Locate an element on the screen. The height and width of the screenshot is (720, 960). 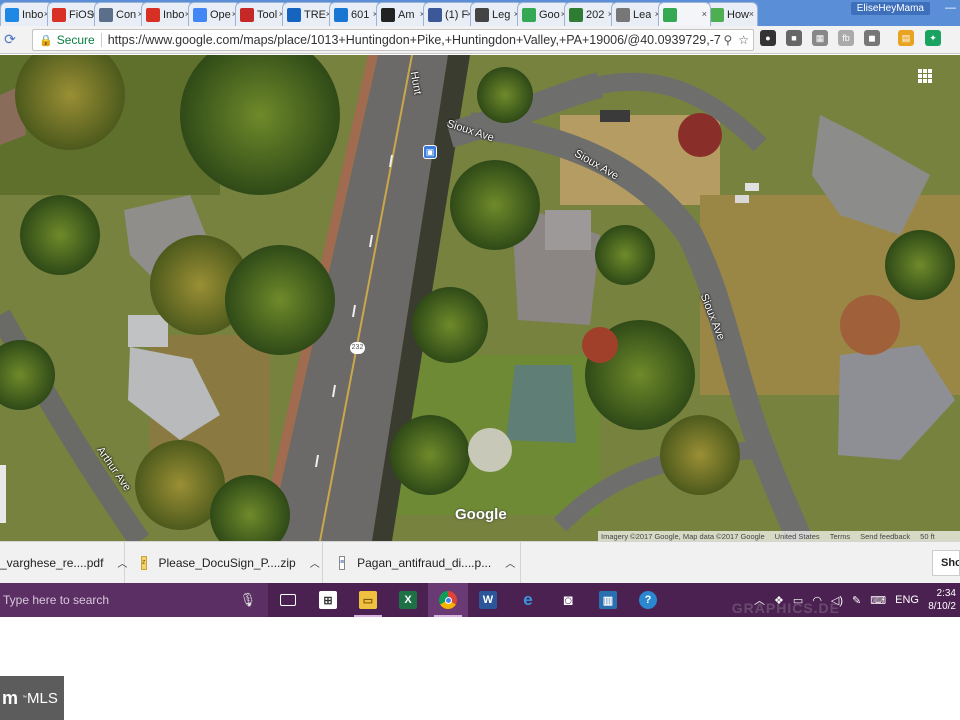
route-shield: 232 is located at coordinates (357, 348).